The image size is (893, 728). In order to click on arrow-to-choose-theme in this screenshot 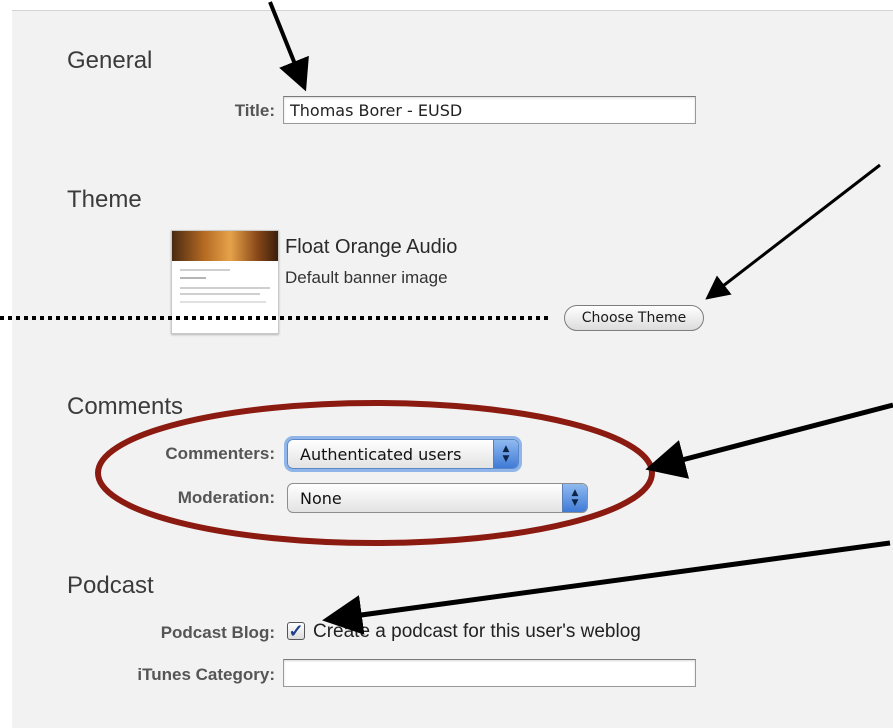, I will do `click(793, 231)`.